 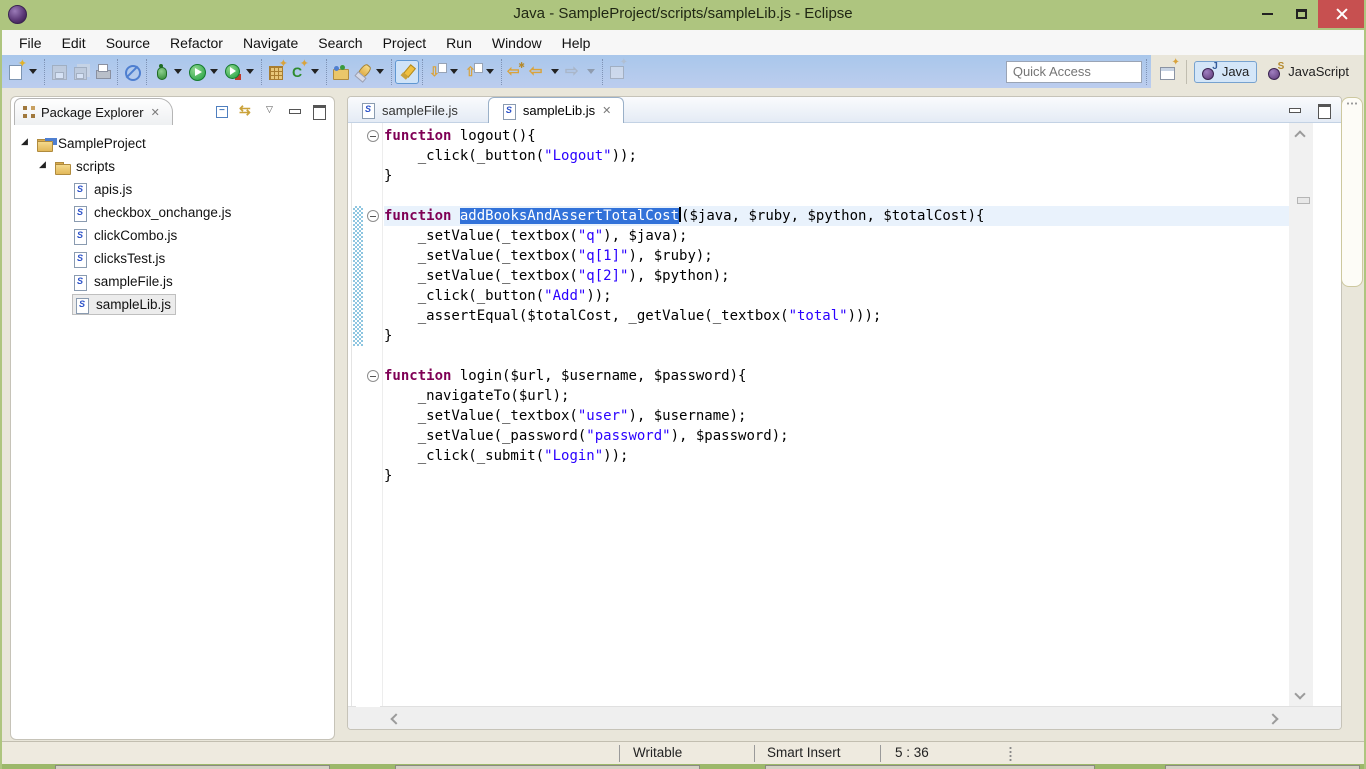 What do you see at coordinates (172, 143) in the screenshot?
I see `tree-item-sampleproject: SampleProject` at bounding box center [172, 143].